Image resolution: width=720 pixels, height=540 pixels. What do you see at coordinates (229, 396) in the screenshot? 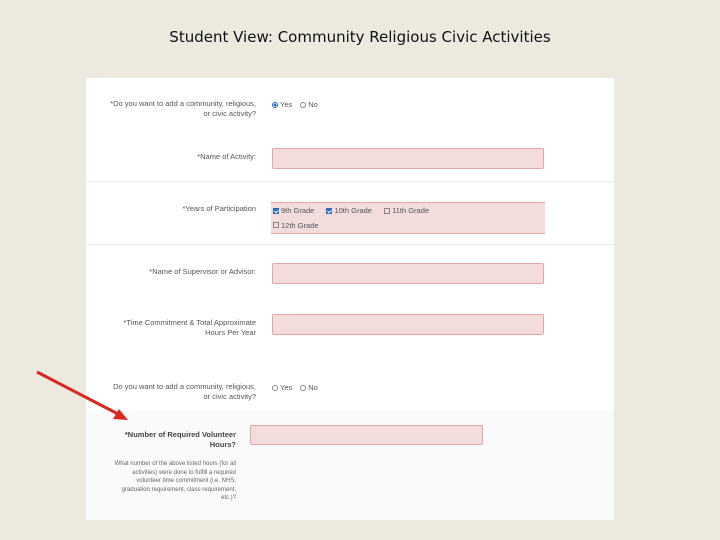
I see `add-another-question-line2: or civic activity?` at bounding box center [229, 396].